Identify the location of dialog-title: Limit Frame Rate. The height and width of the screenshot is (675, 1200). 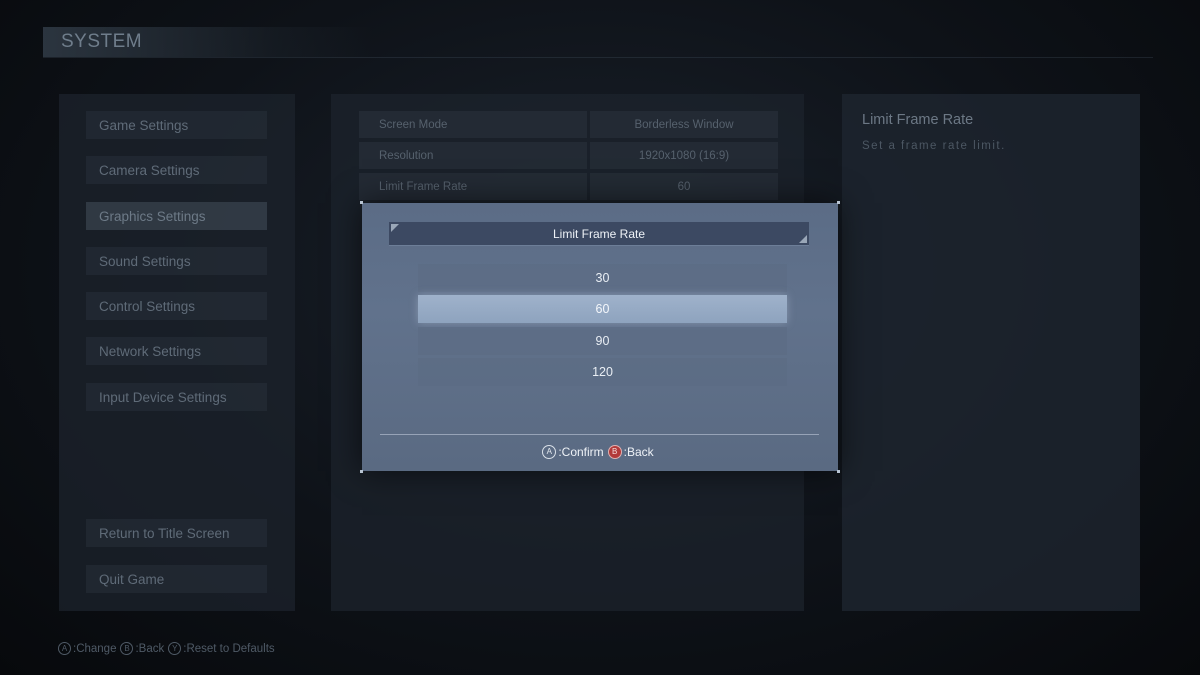
(599, 234).